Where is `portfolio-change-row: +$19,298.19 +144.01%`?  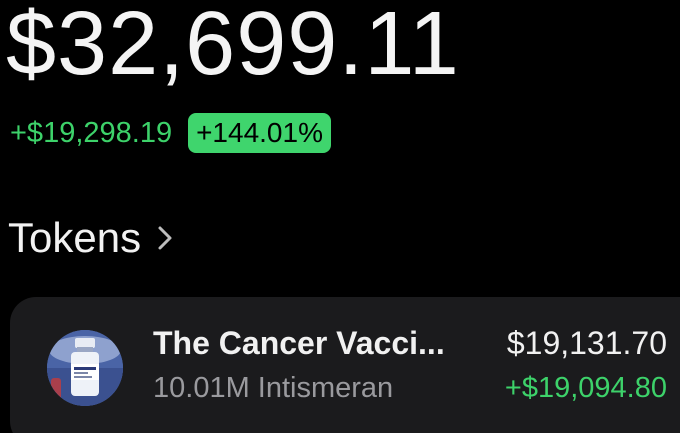
portfolio-change-row: +$19,298.19 +144.01% is located at coordinates (170, 133).